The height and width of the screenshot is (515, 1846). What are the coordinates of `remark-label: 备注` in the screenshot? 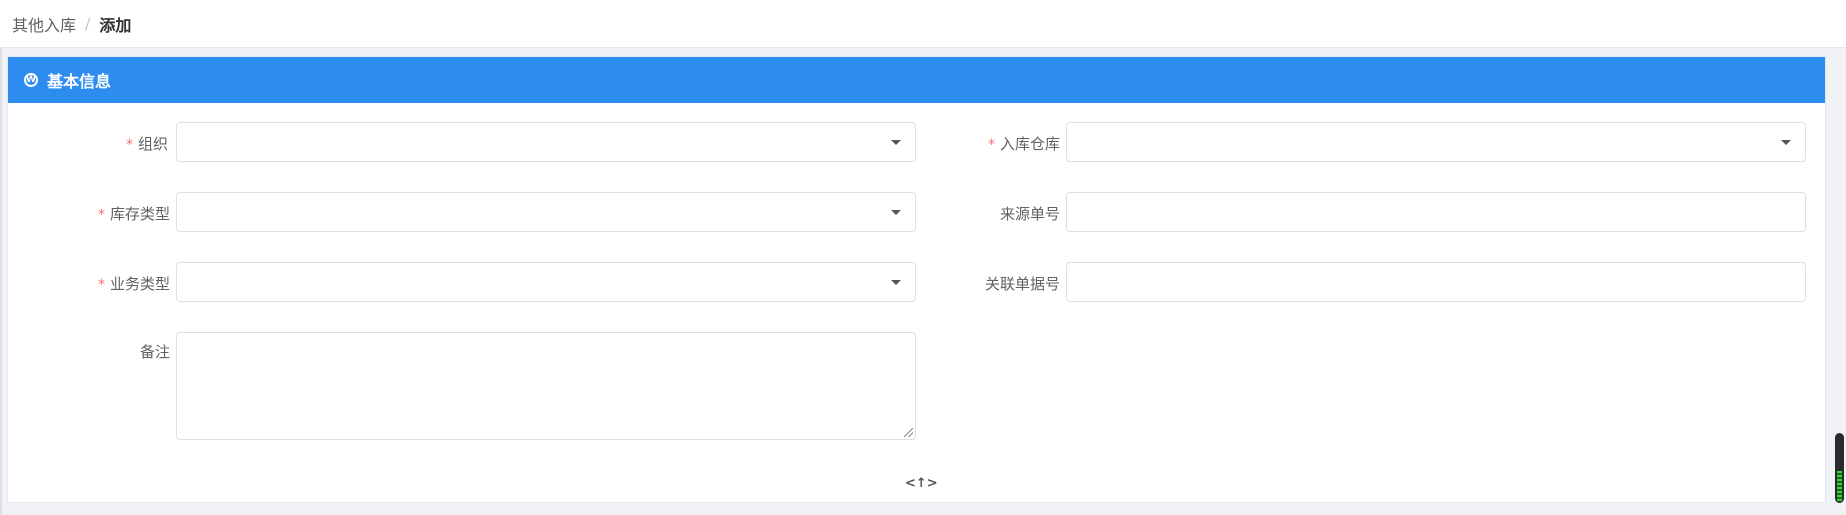 It's located at (120, 352).